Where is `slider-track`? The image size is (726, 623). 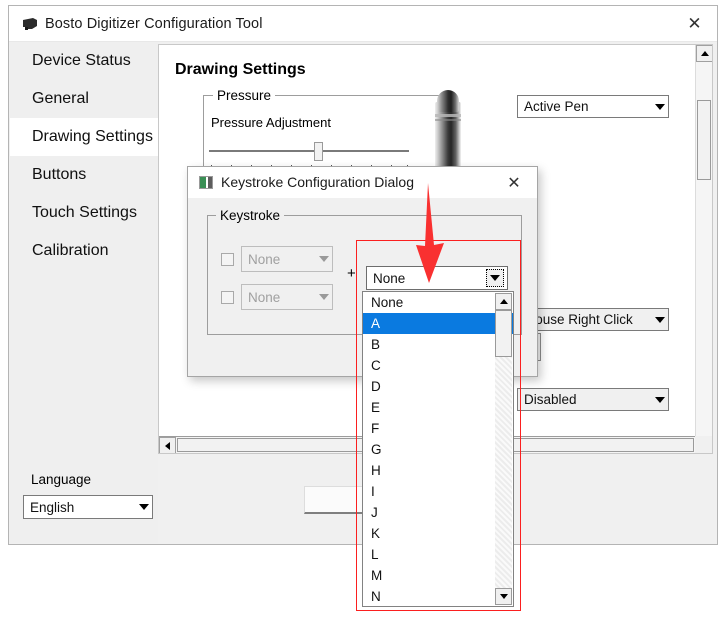
slider-track is located at coordinates (309, 151).